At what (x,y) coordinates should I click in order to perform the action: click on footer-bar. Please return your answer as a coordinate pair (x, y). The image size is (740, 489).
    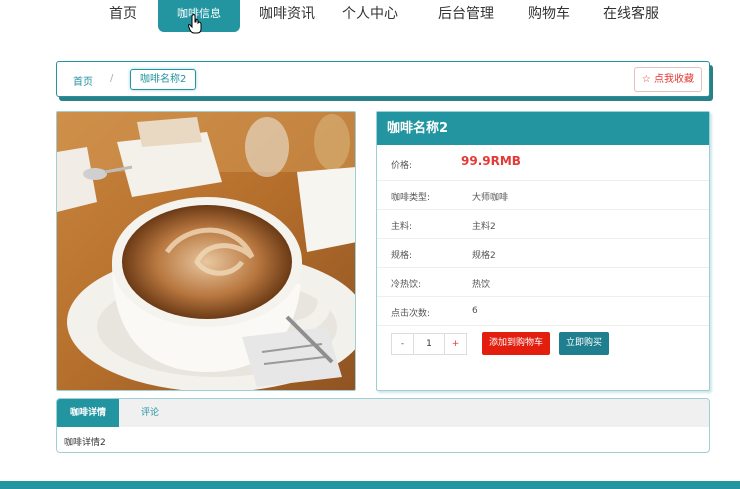
    Looking at the image, I should click on (370, 485).